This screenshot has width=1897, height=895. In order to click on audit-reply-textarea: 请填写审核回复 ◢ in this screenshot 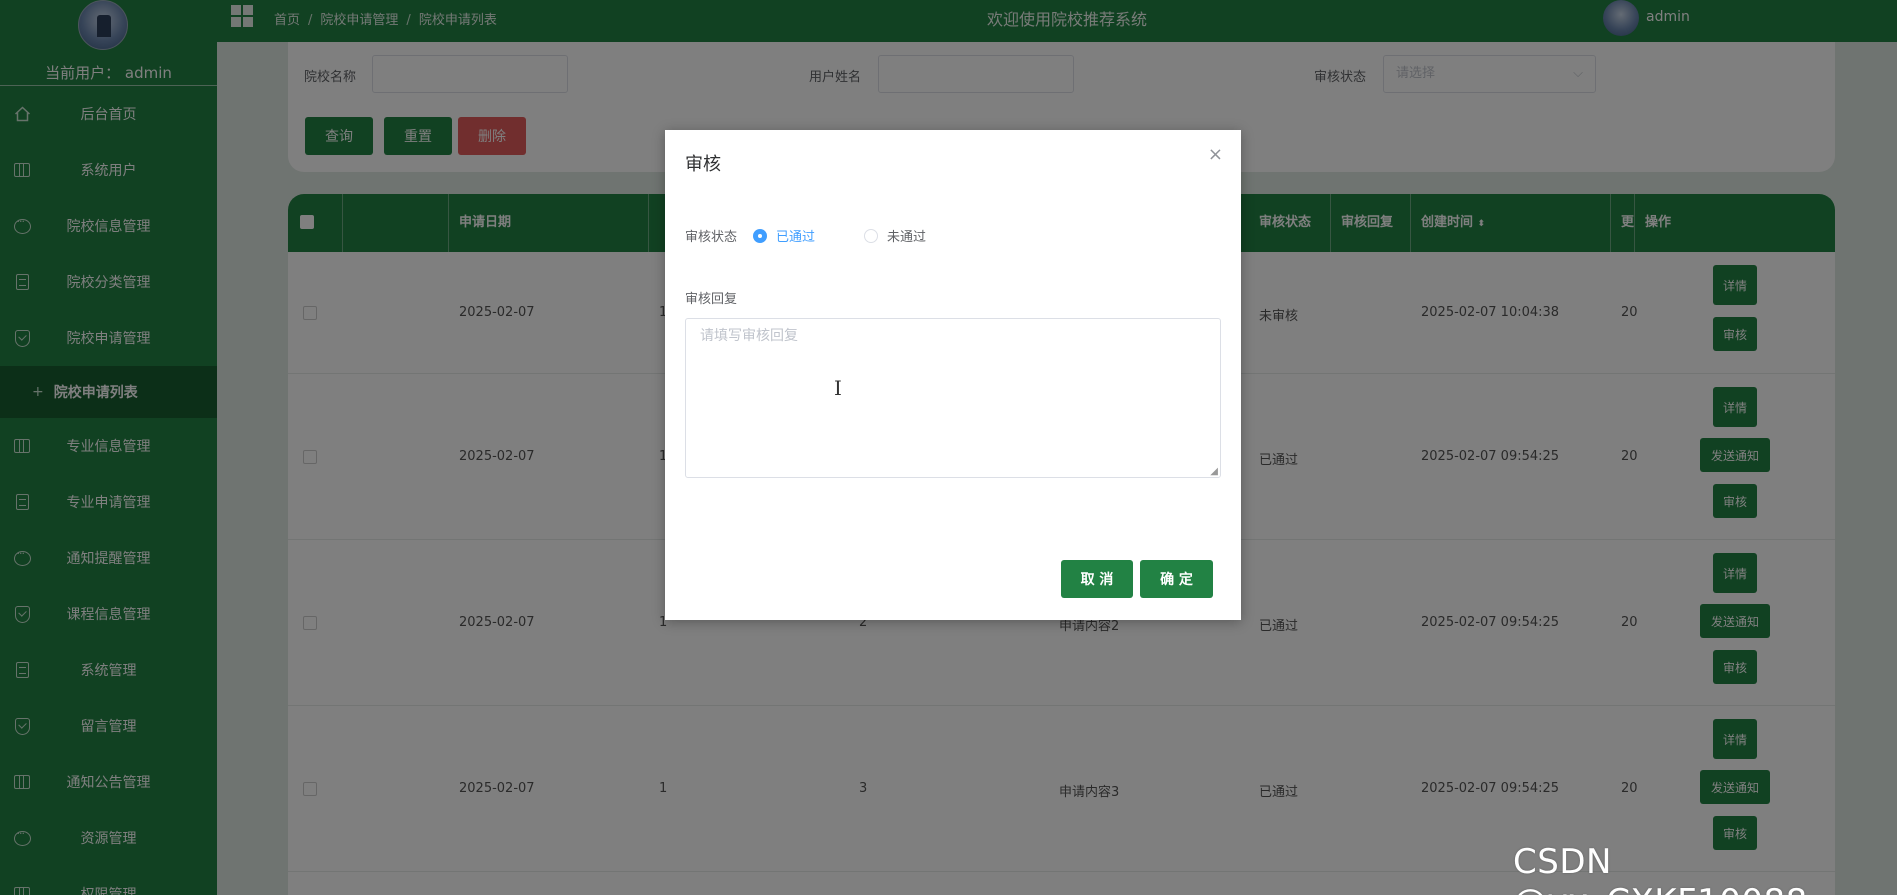, I will do `click(953, 398)`.